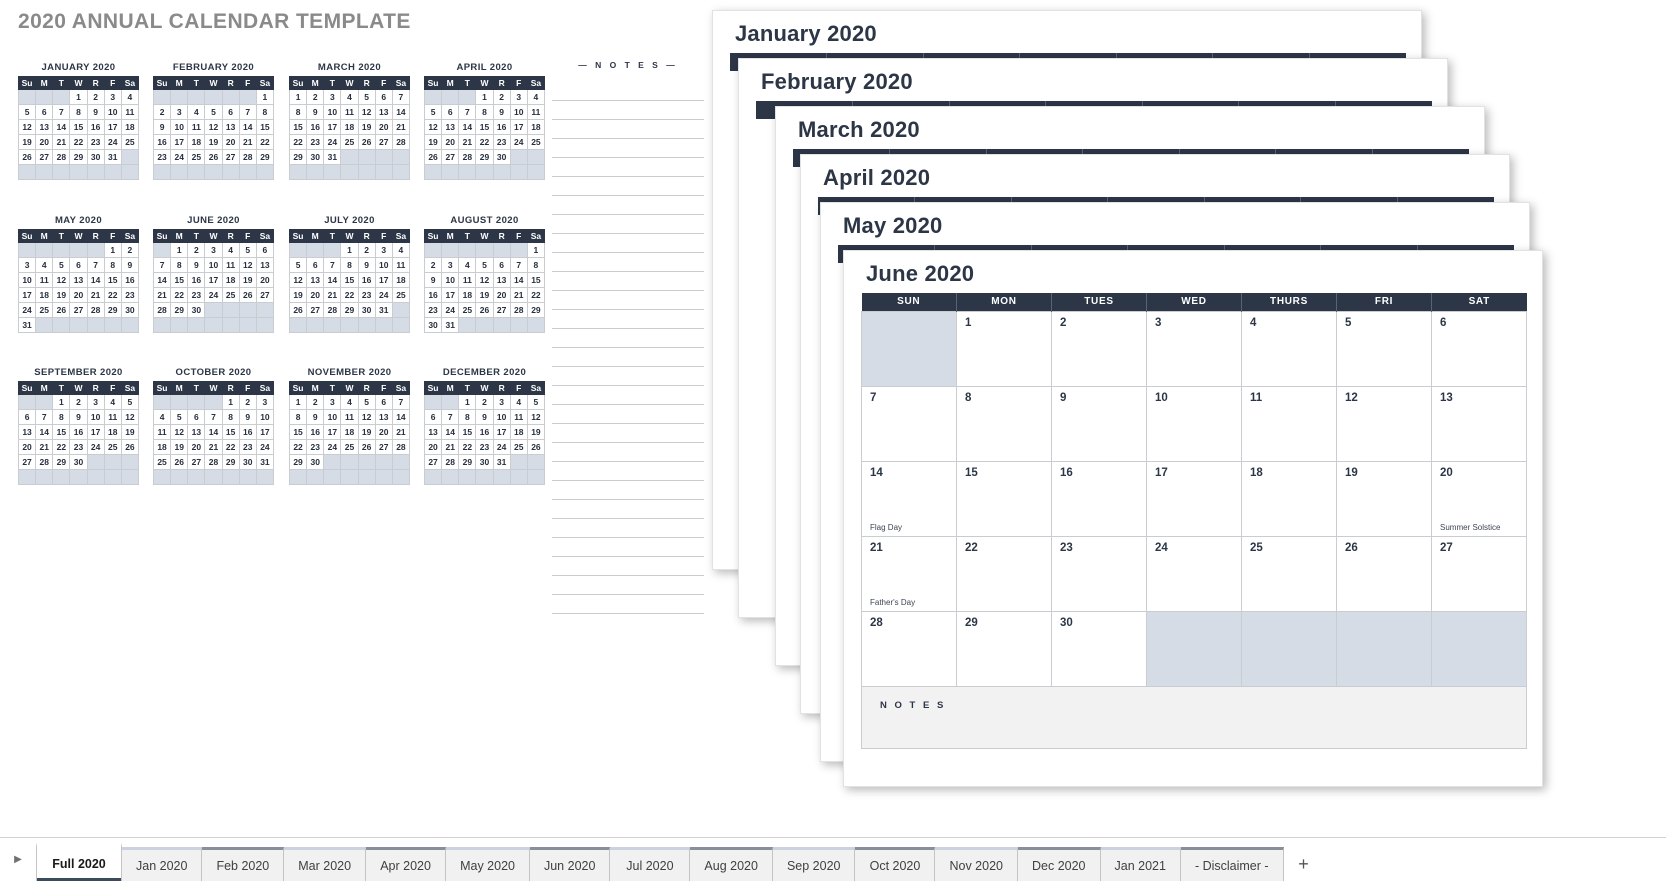 This screenshot has width=1666, height=881. What do you see at coordinates (1099, 648) in the screenshot?
I see `day-cell: 30` at bounding box center [1099, 648].